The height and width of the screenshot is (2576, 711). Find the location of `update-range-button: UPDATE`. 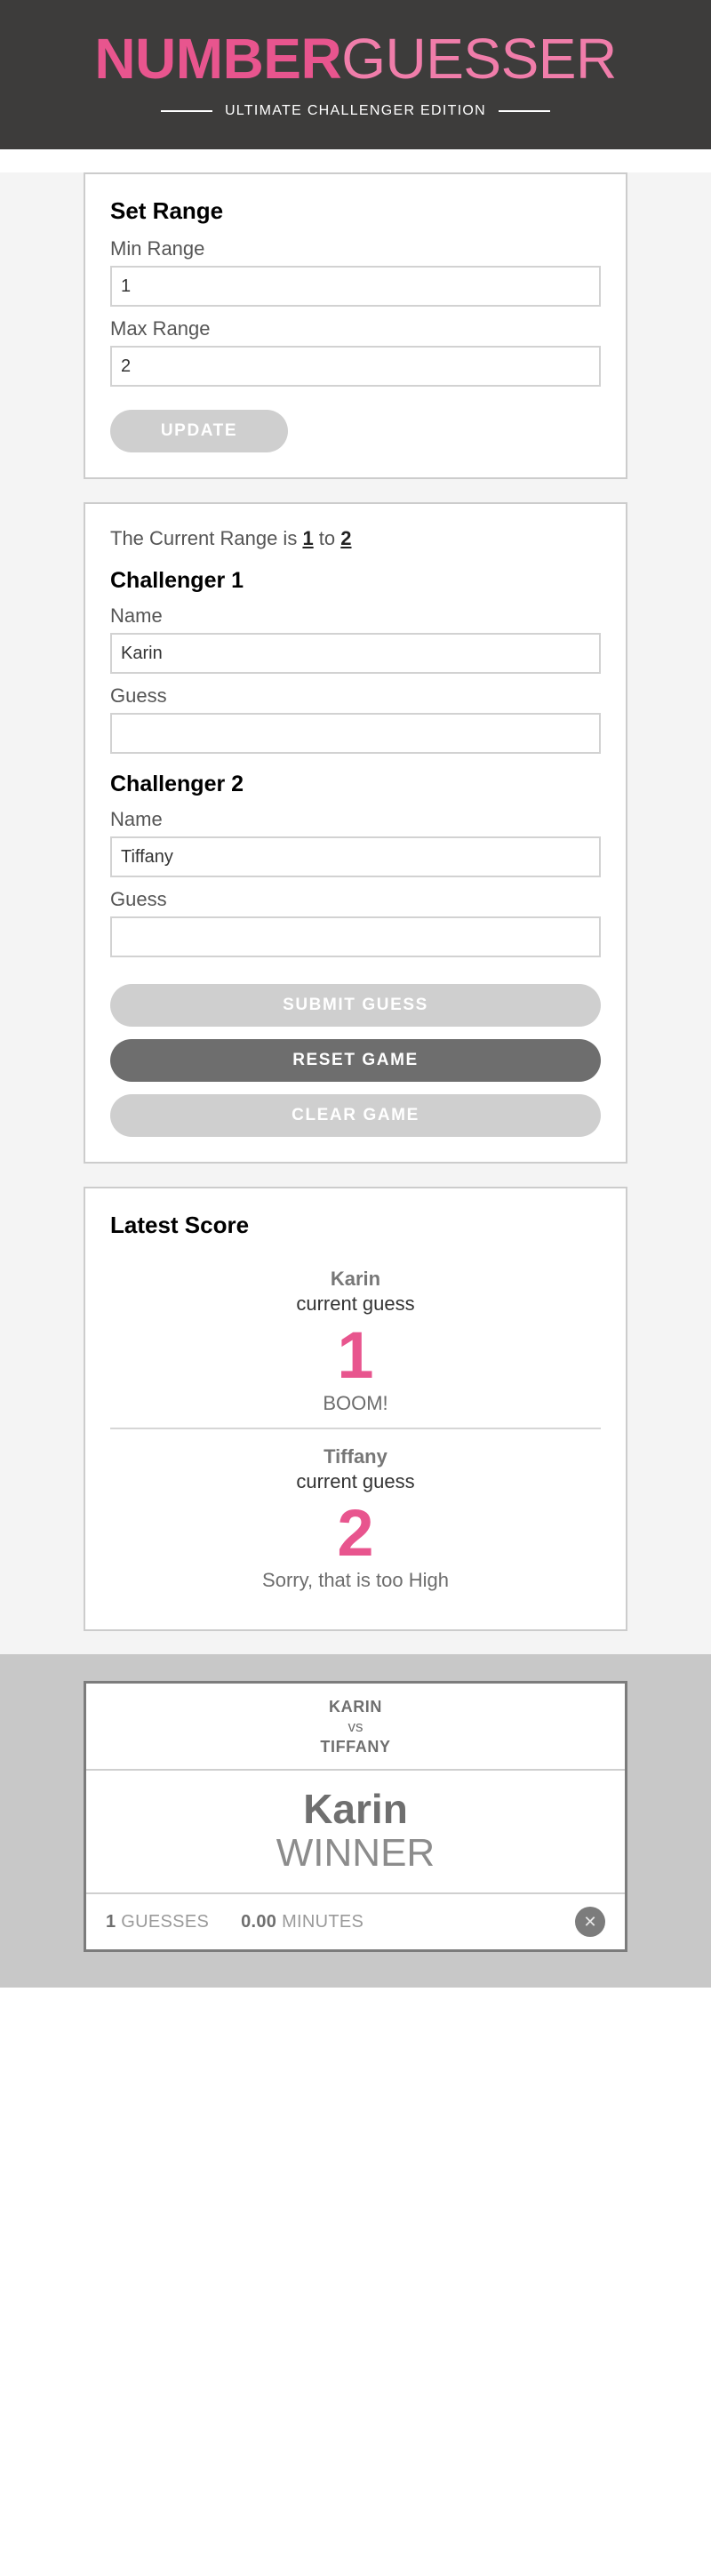

update-range-button: UPDATE is located at coordinates (199, 431).